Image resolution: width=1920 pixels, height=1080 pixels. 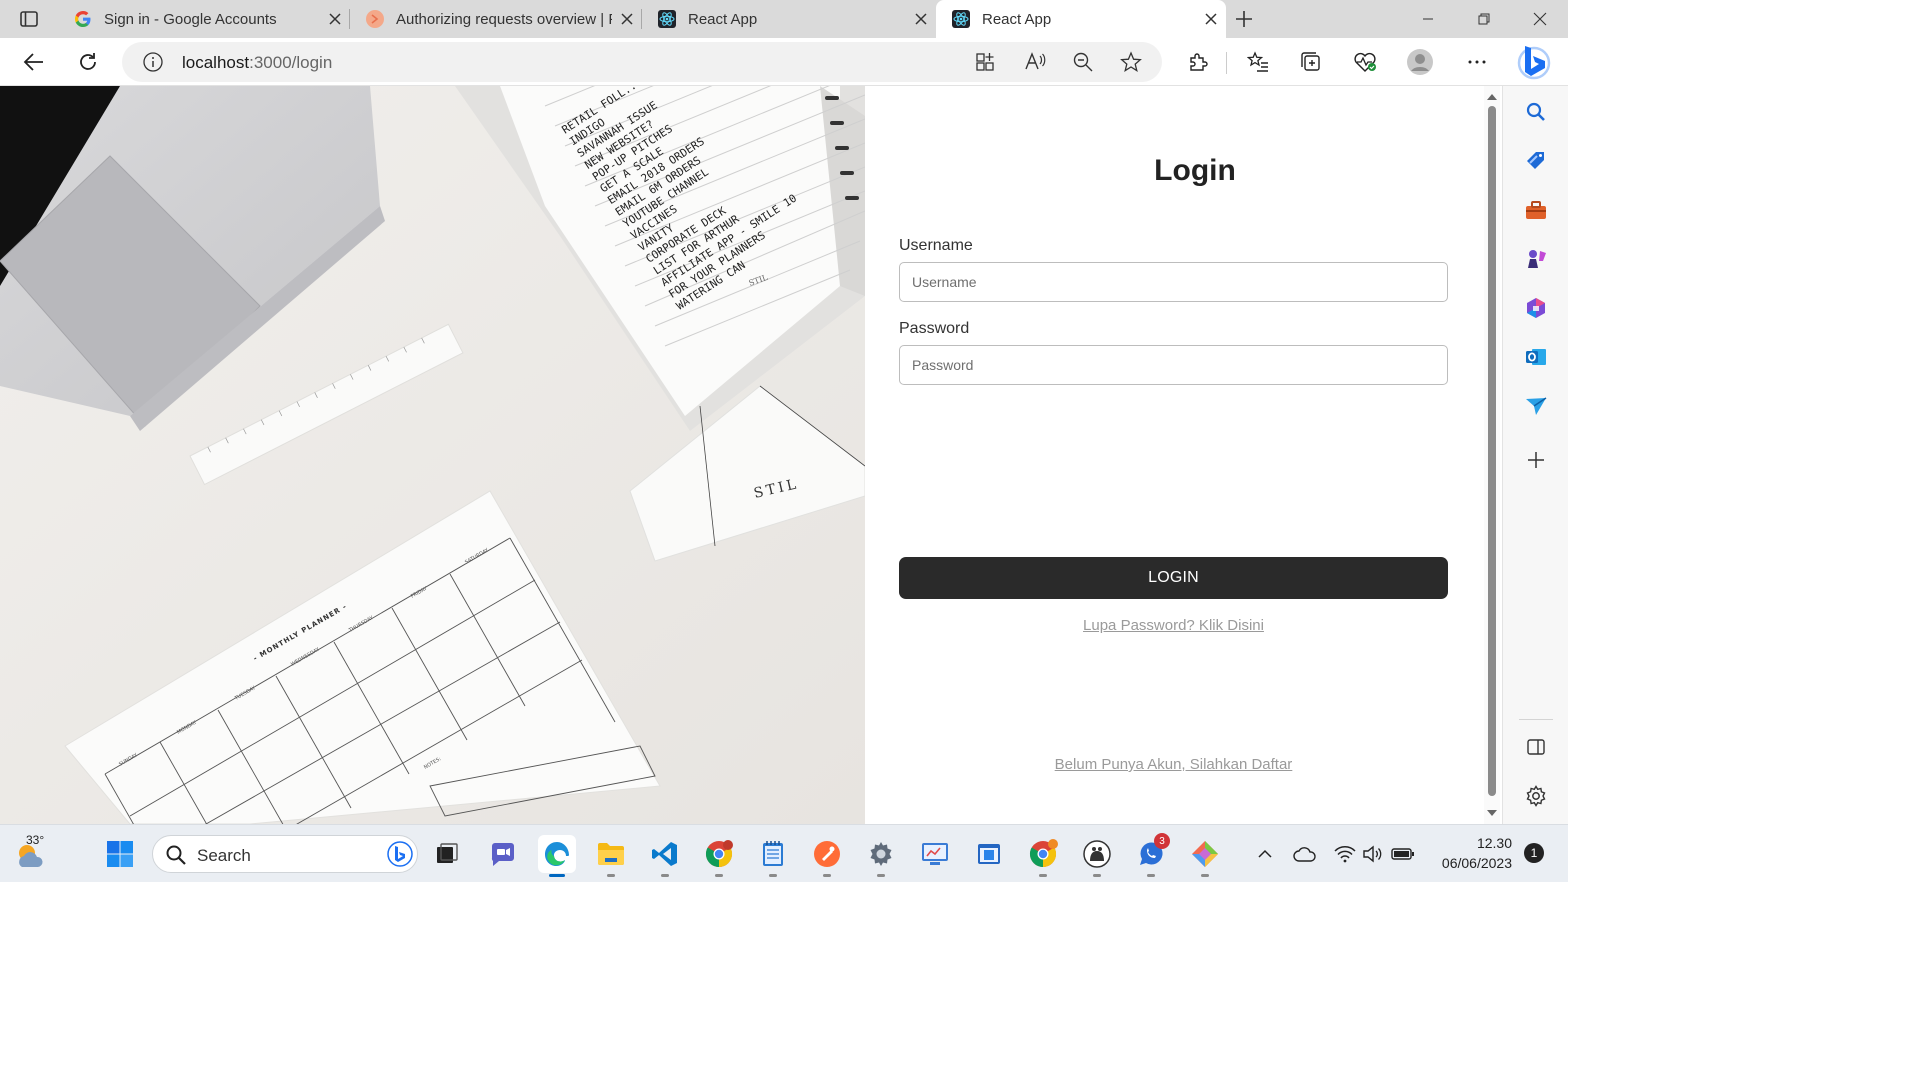 What do you see at coordinates (34, 62) in the screenshot?
I see `back-button` at bounding box center [34, 62].